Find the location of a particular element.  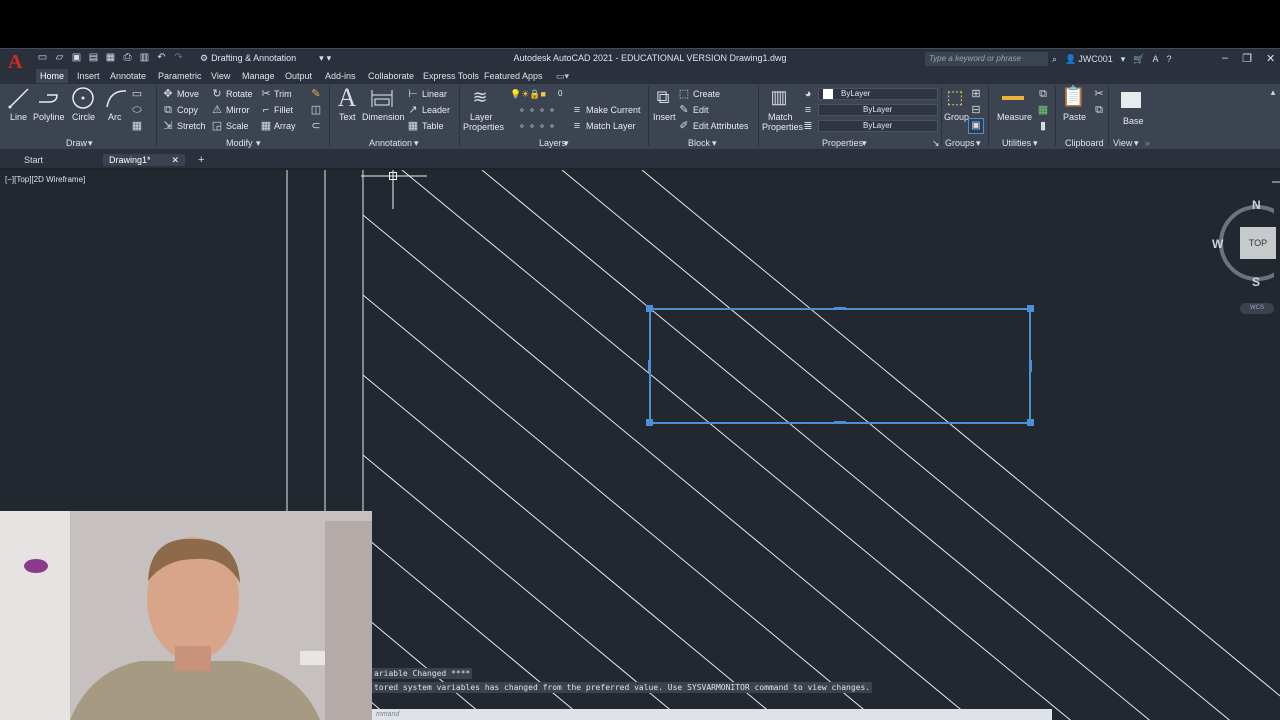

group-edit-icon: ⊟ is located at coordinates (976, 110).